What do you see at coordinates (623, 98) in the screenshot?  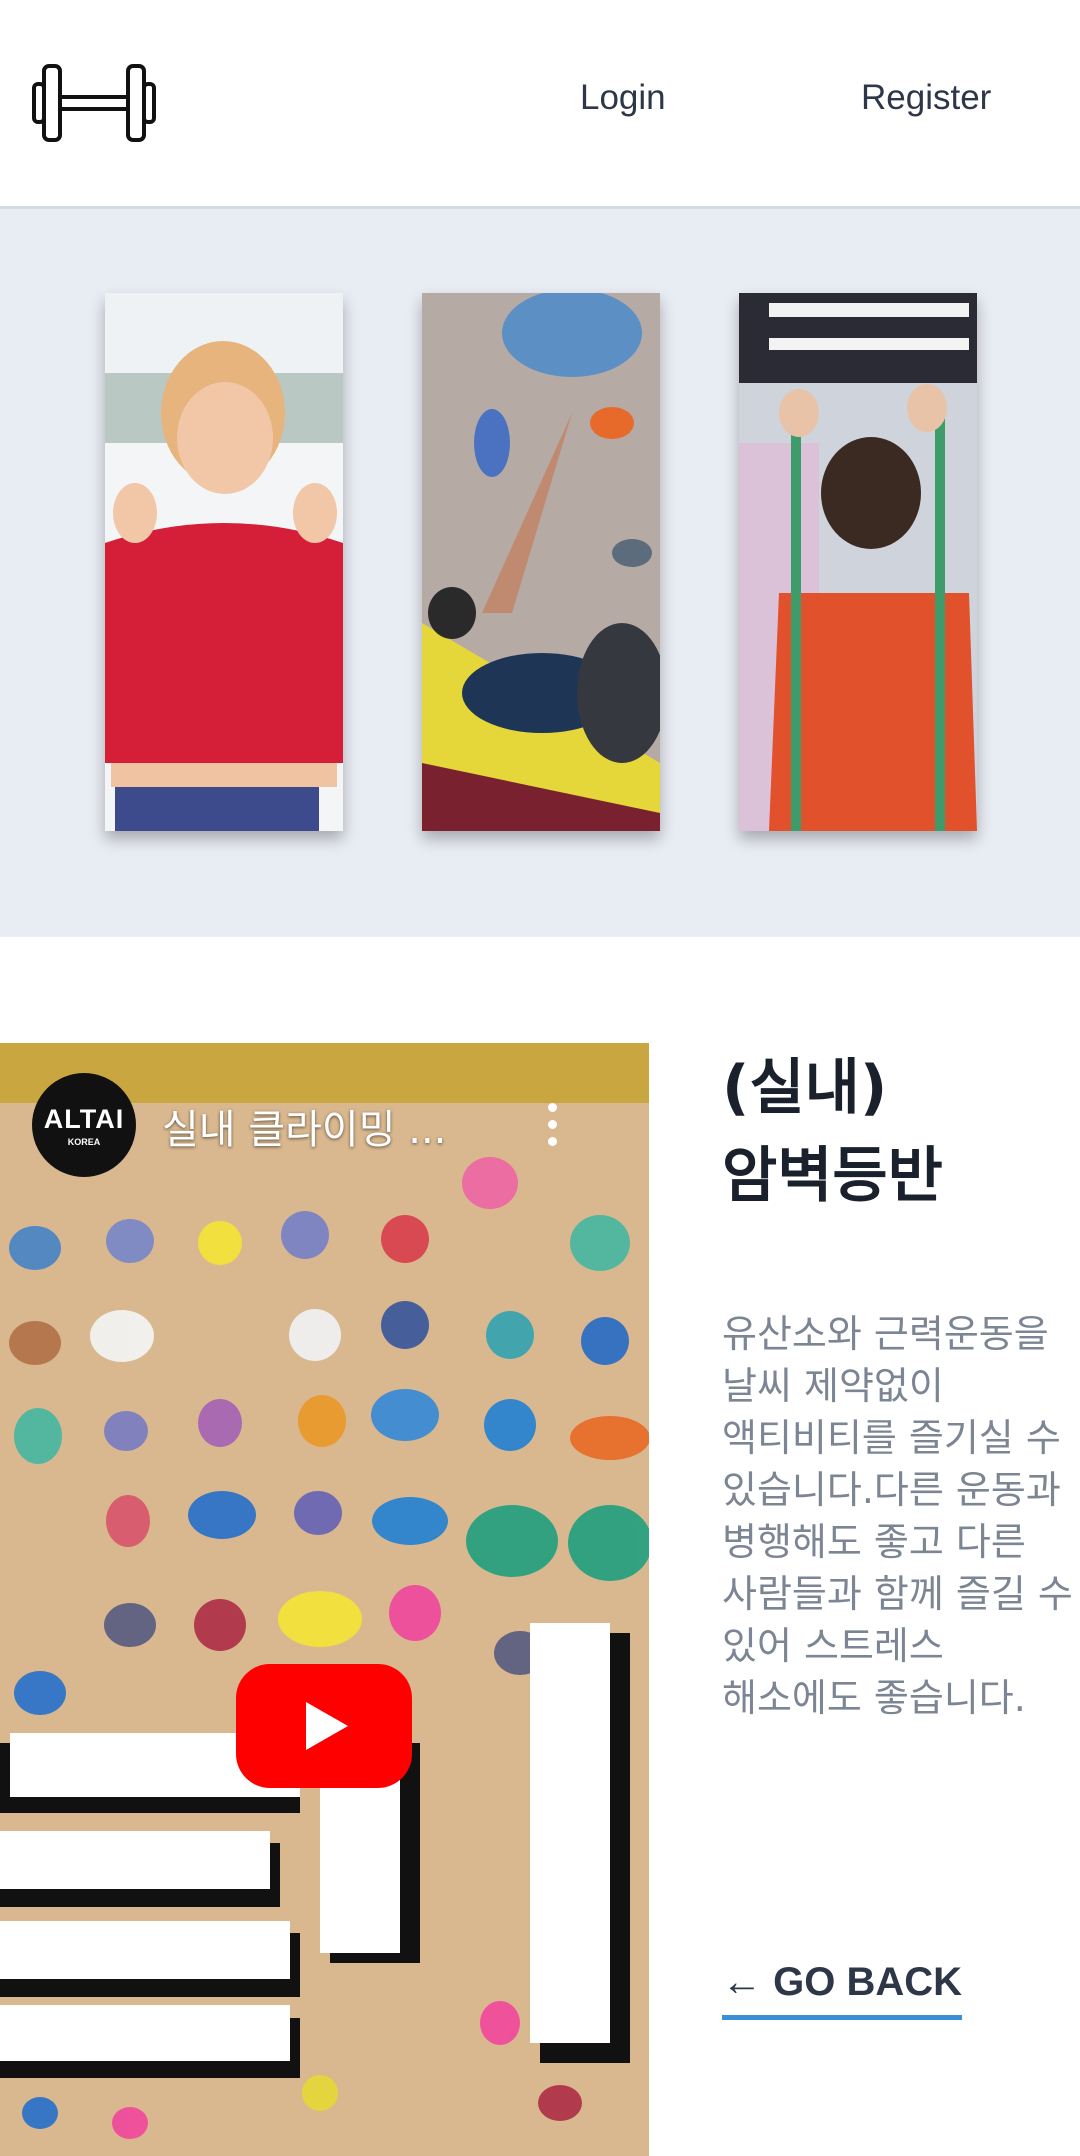 I see `login-link: Login` at bounding box center [623, 98].